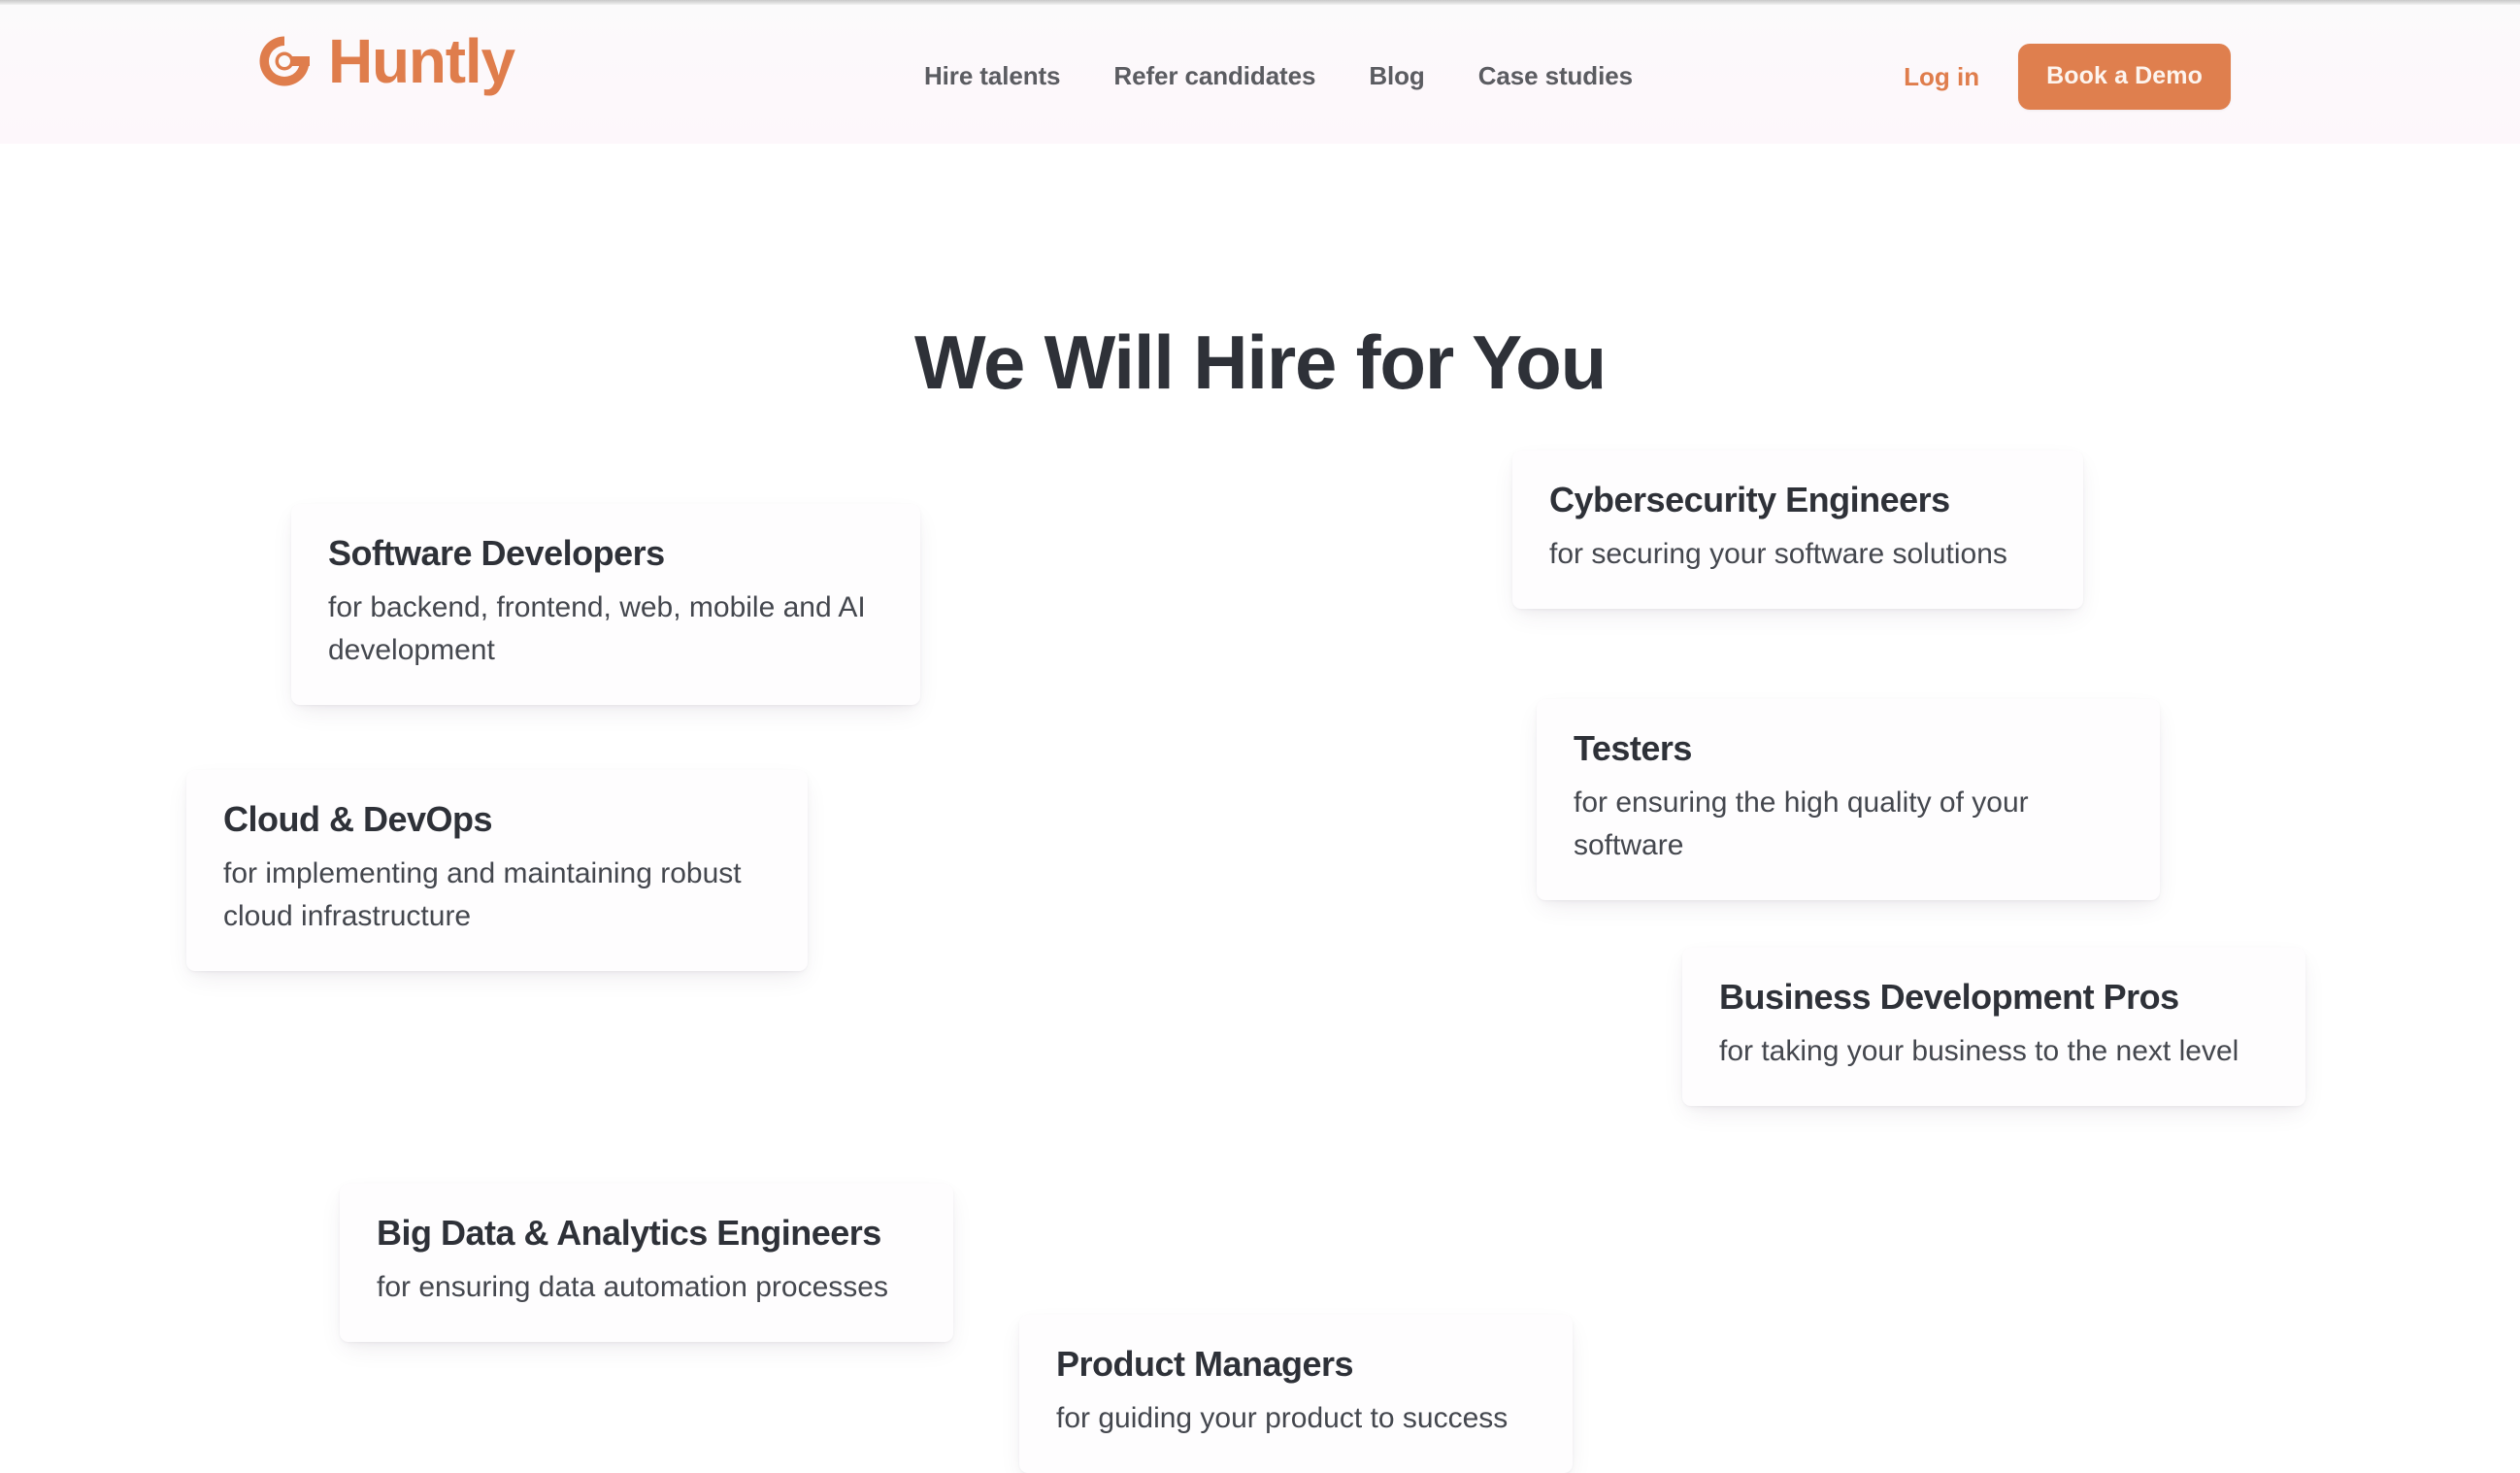 This screenshot has width=2520, height=1473. I want to click on book-a-demo-button: Book a Demo, so click(2124, 77).